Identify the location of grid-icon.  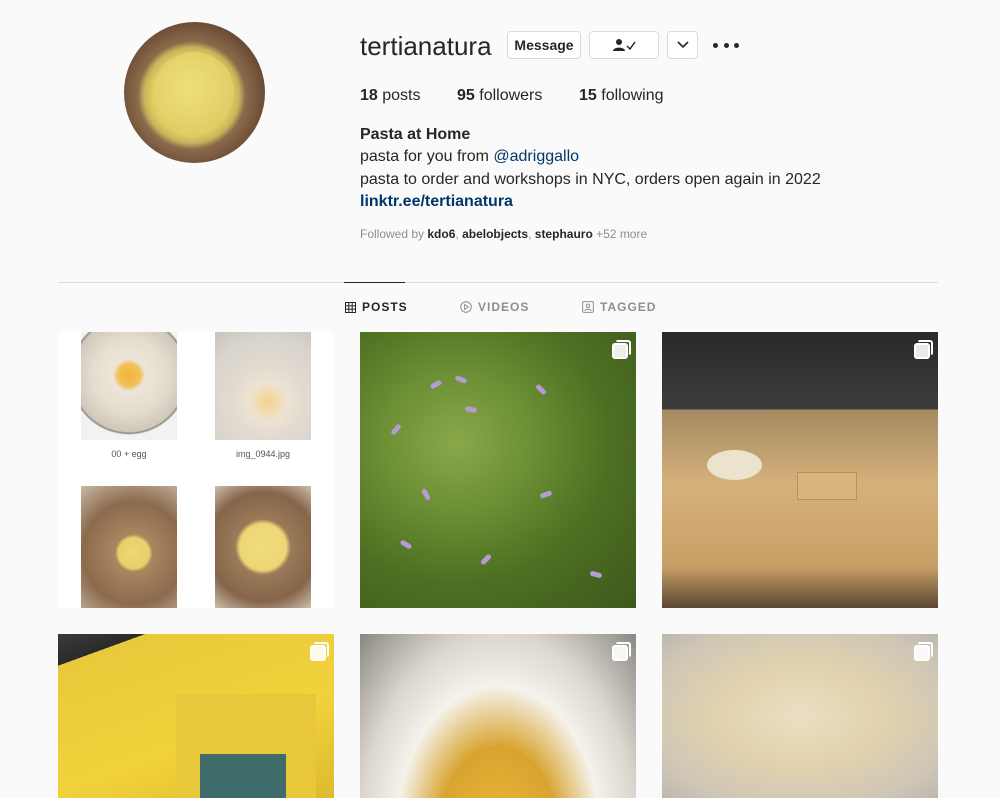
(350, 307).